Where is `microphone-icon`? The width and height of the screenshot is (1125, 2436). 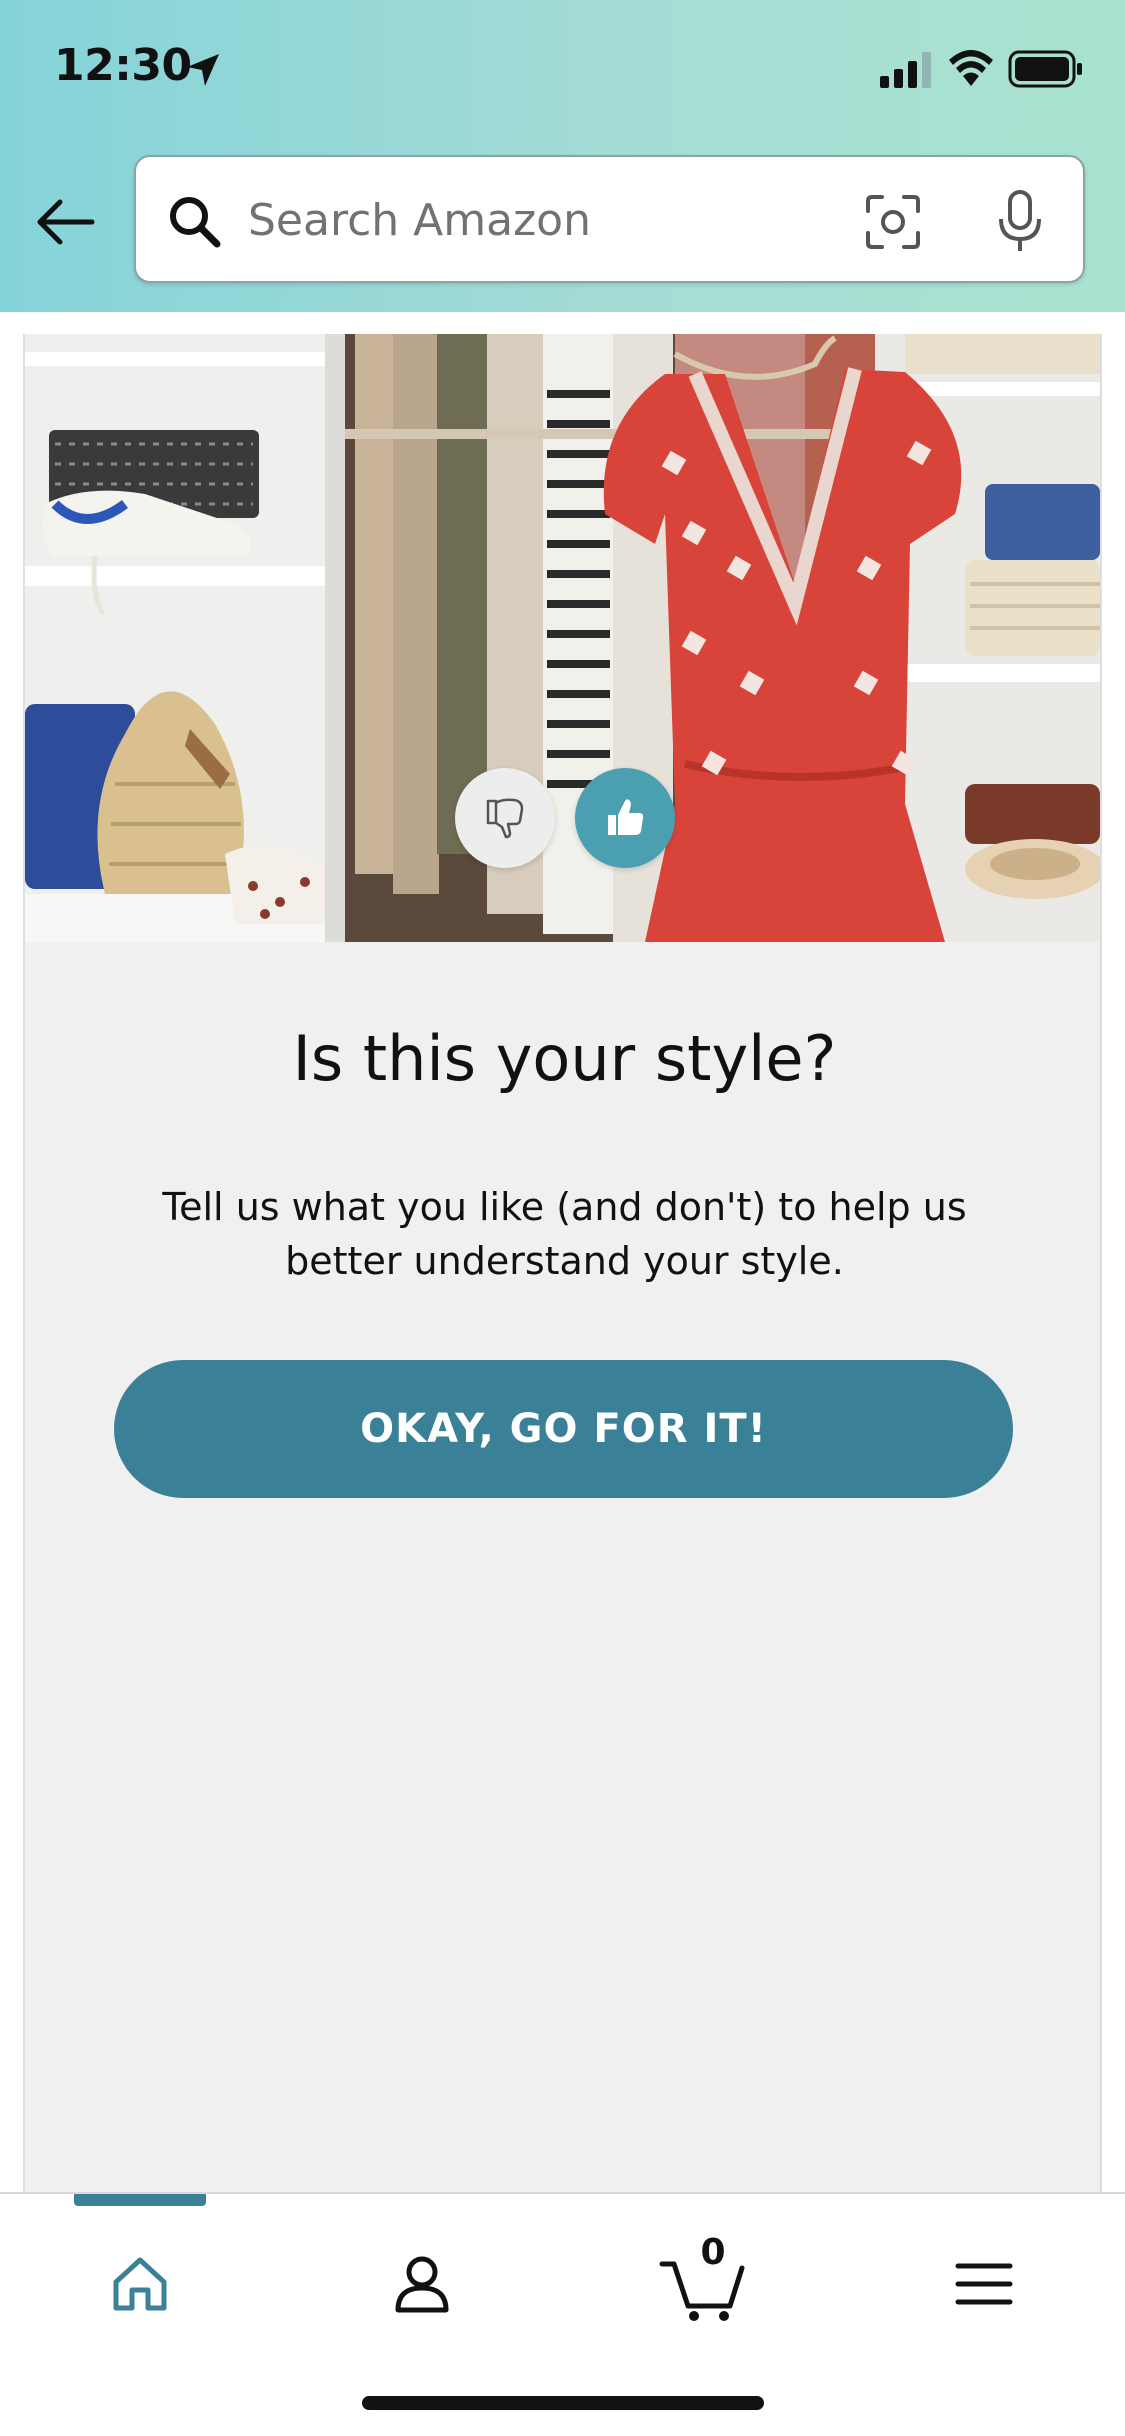 microphone-icon is located at coordinates (1020, 222).